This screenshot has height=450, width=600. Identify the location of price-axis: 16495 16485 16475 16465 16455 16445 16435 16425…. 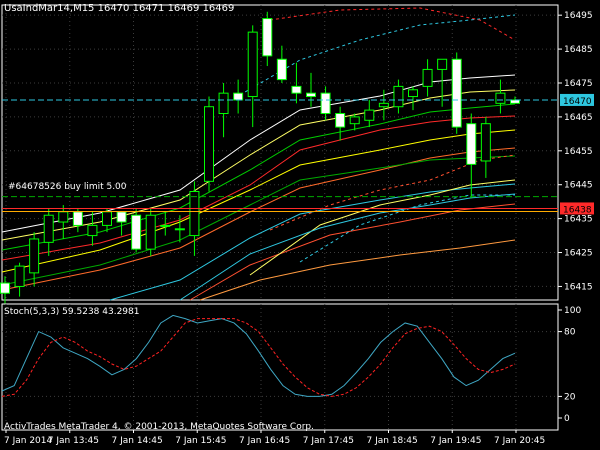
(576, 217).